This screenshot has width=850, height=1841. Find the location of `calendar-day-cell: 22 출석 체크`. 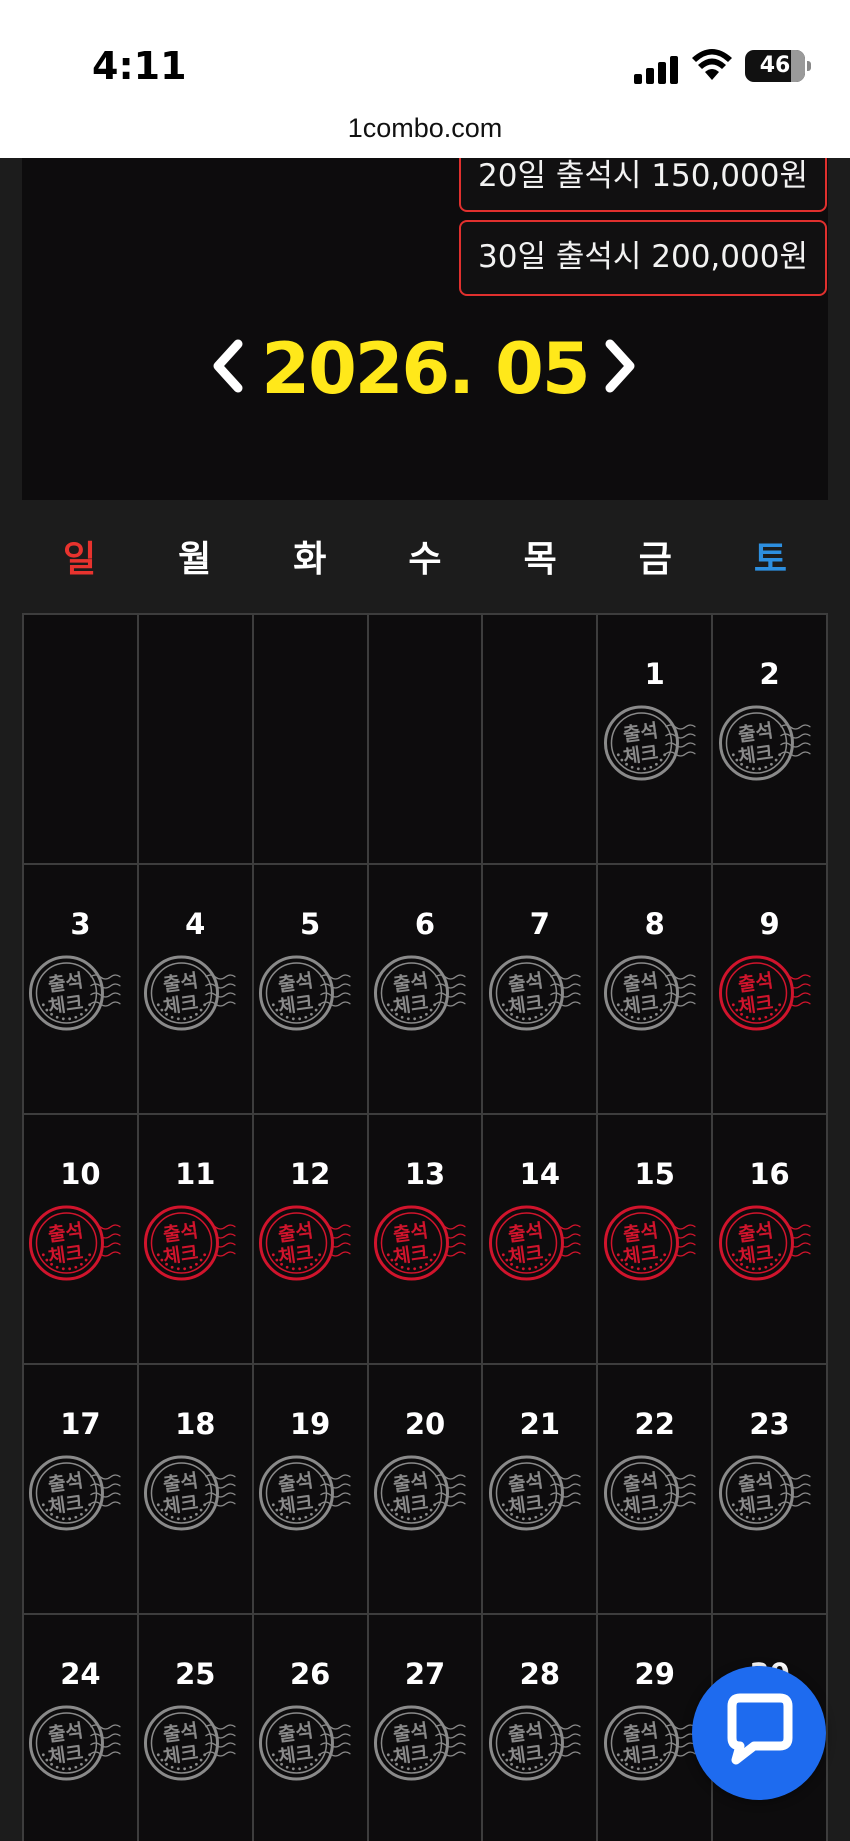

calendar-day-cell: 22 출석 체크 is located at coordinates (656, 1490).